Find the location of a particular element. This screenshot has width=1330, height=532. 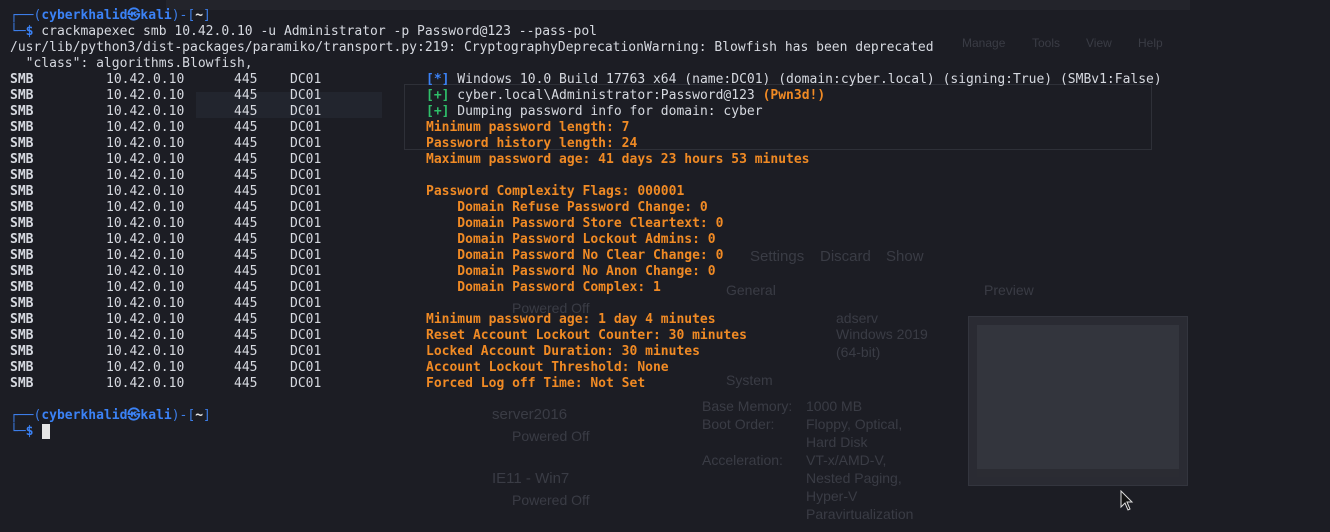

prompt-user: cyberkhalid㉿kali is located at coordinates (106, 15).